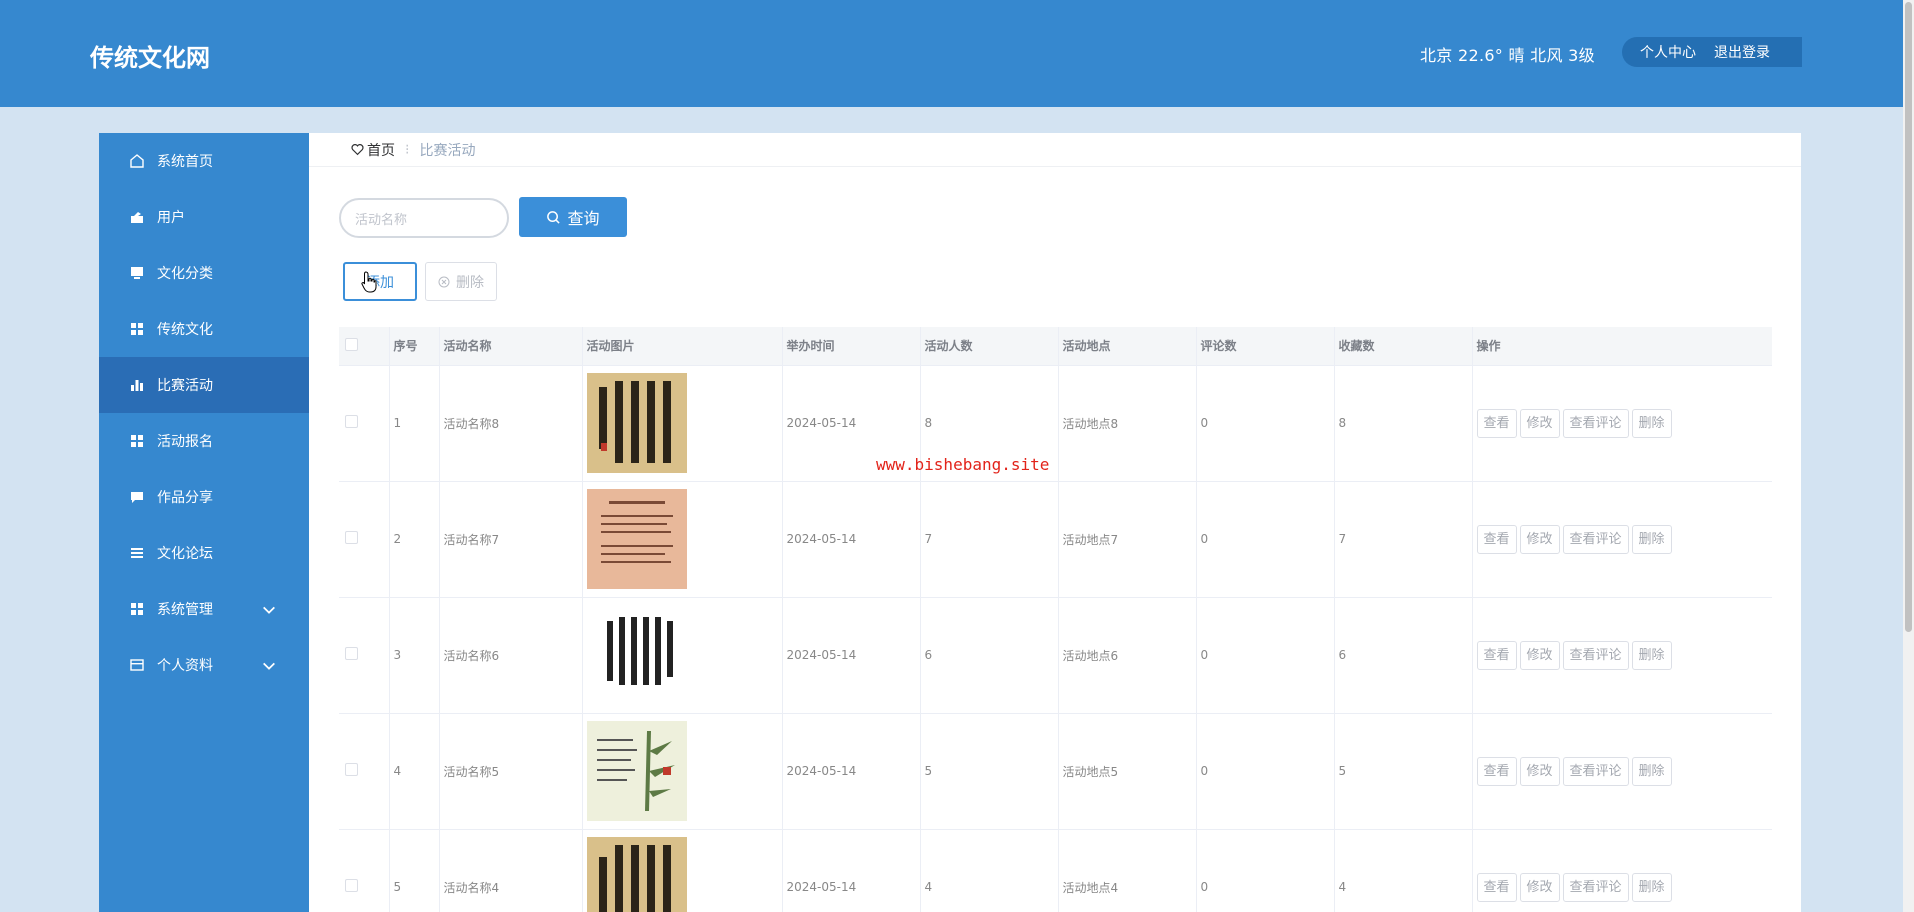 The width and height of the screenshot is (1914, 912). What do you see at coordinates (414, 655) in the screenshot?
I see `cell-no: 3` at bounding box center [414, 655].